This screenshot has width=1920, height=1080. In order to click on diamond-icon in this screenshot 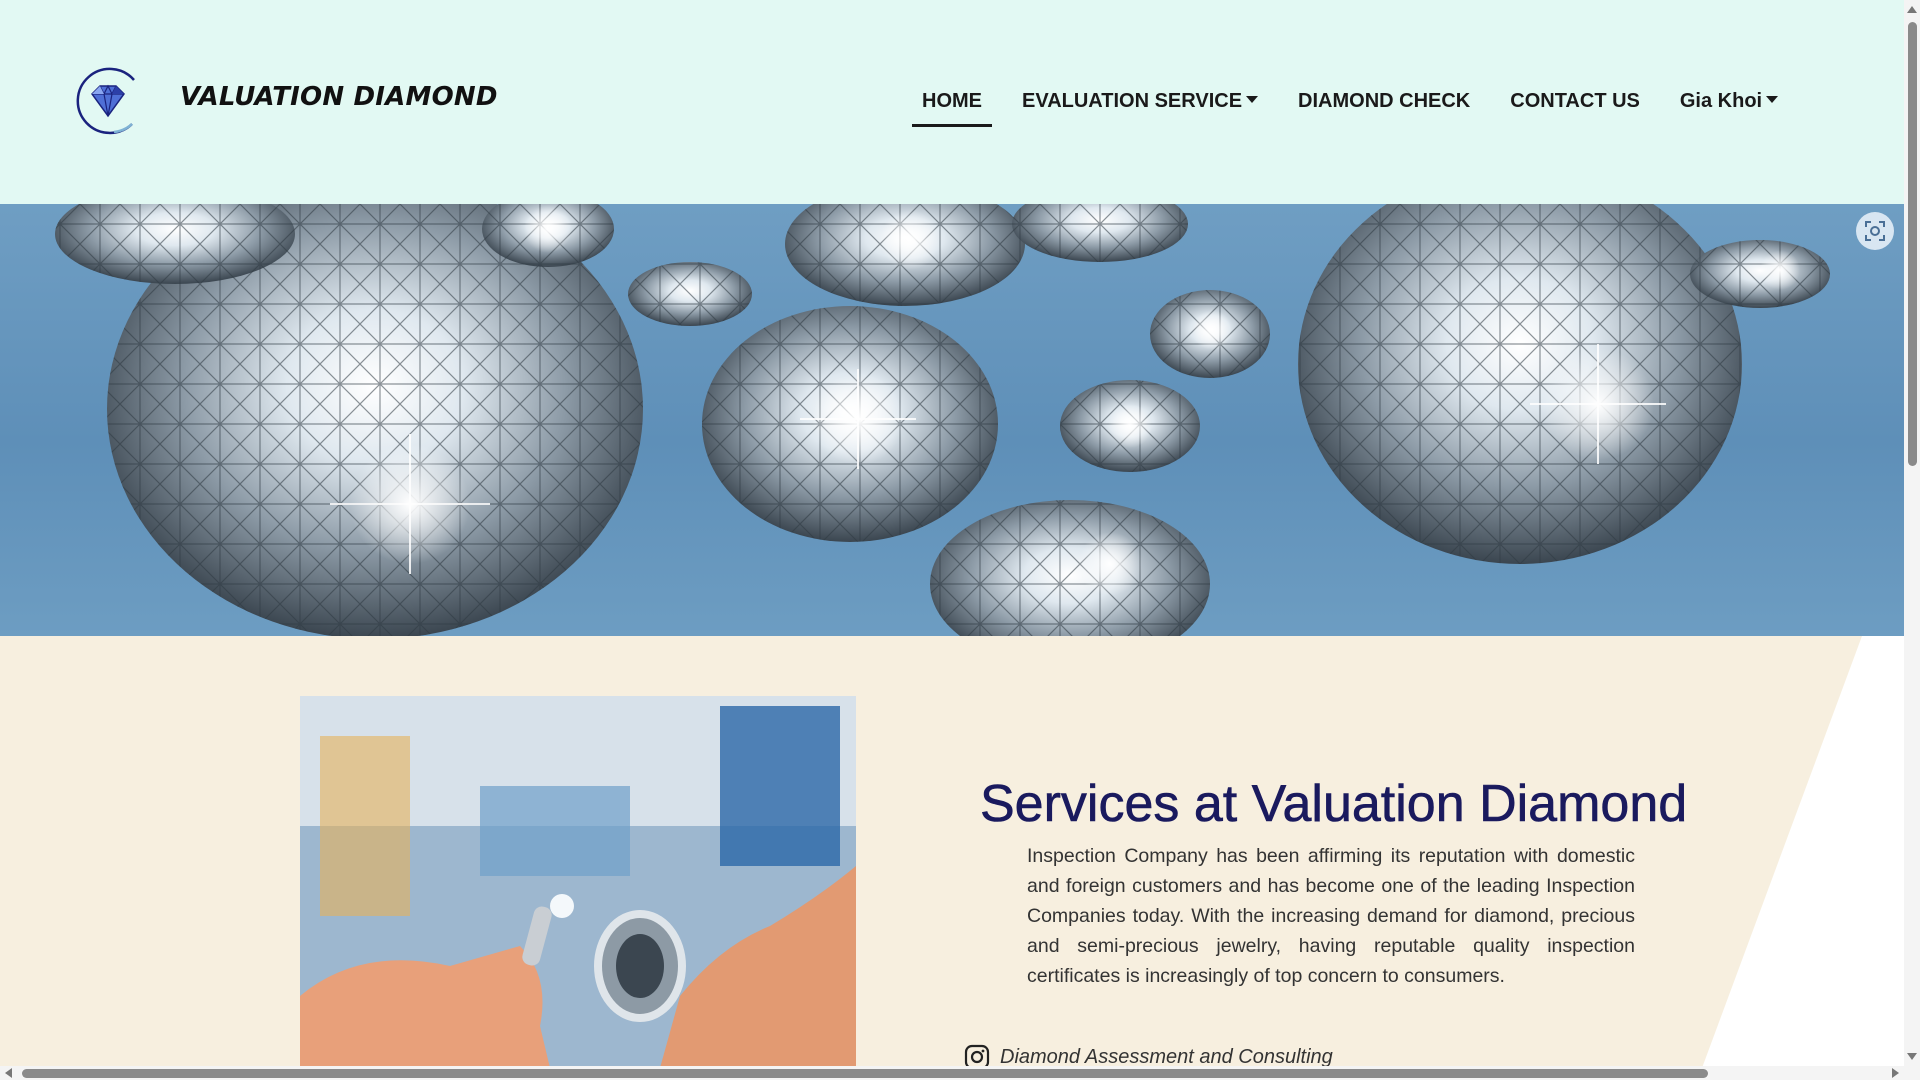, I will do `click(108, 101)`.